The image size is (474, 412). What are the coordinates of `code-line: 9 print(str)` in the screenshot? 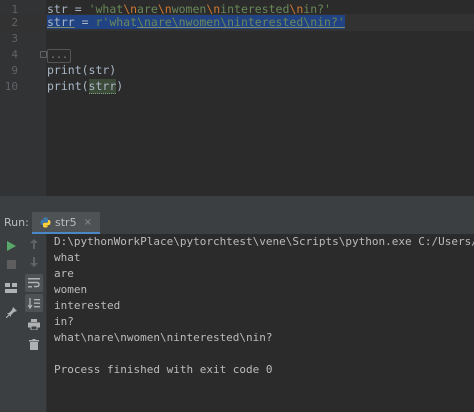 It's located at (237, 70).